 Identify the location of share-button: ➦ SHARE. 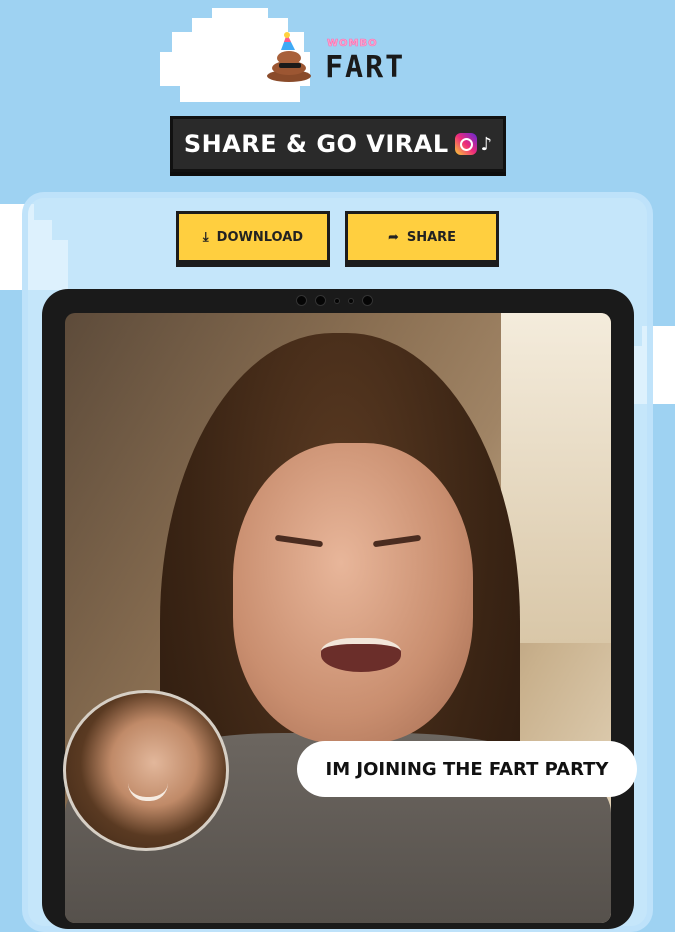
(422, 237).